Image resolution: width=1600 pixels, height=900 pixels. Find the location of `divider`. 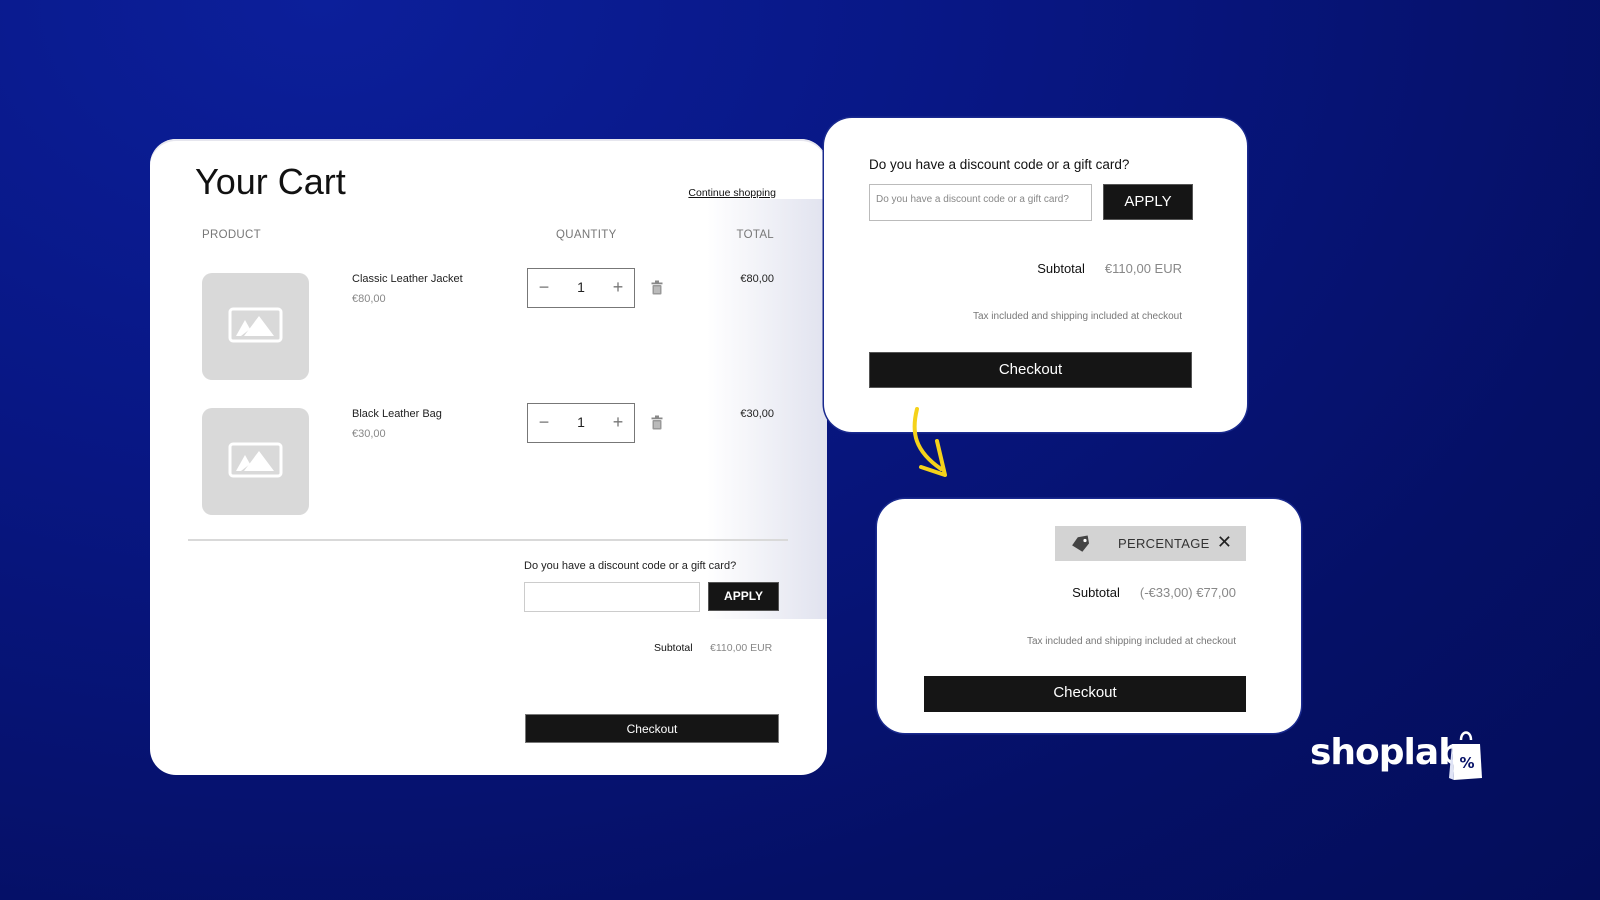

divider is located at coordinates (488, 540).